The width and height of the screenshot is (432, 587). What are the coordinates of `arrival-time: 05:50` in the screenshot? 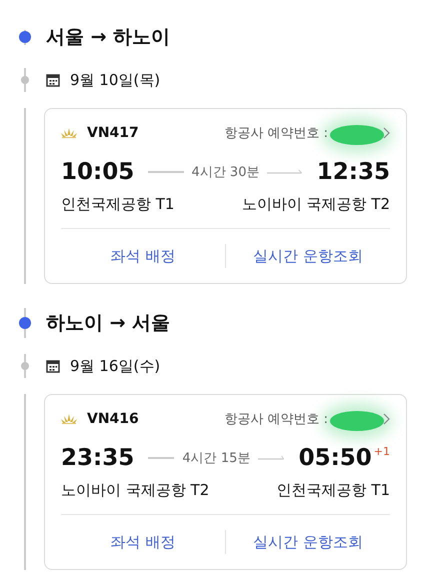 It's located at (335, 458).